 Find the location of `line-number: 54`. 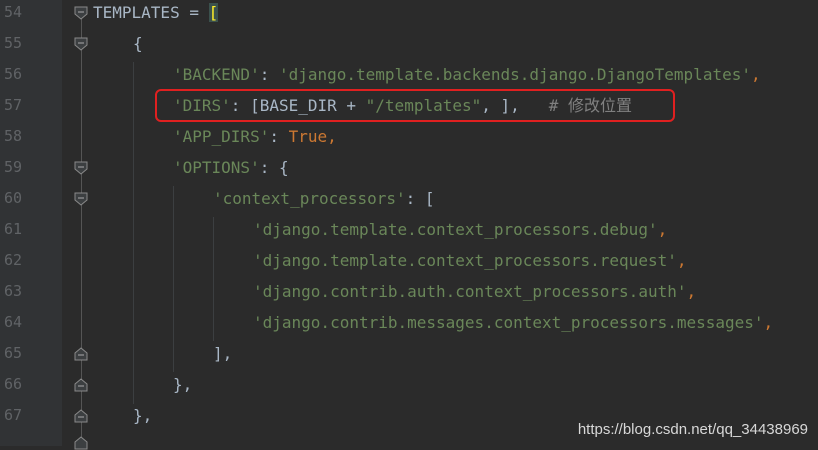

line-number: 54 is located at coordinates (12, 12).